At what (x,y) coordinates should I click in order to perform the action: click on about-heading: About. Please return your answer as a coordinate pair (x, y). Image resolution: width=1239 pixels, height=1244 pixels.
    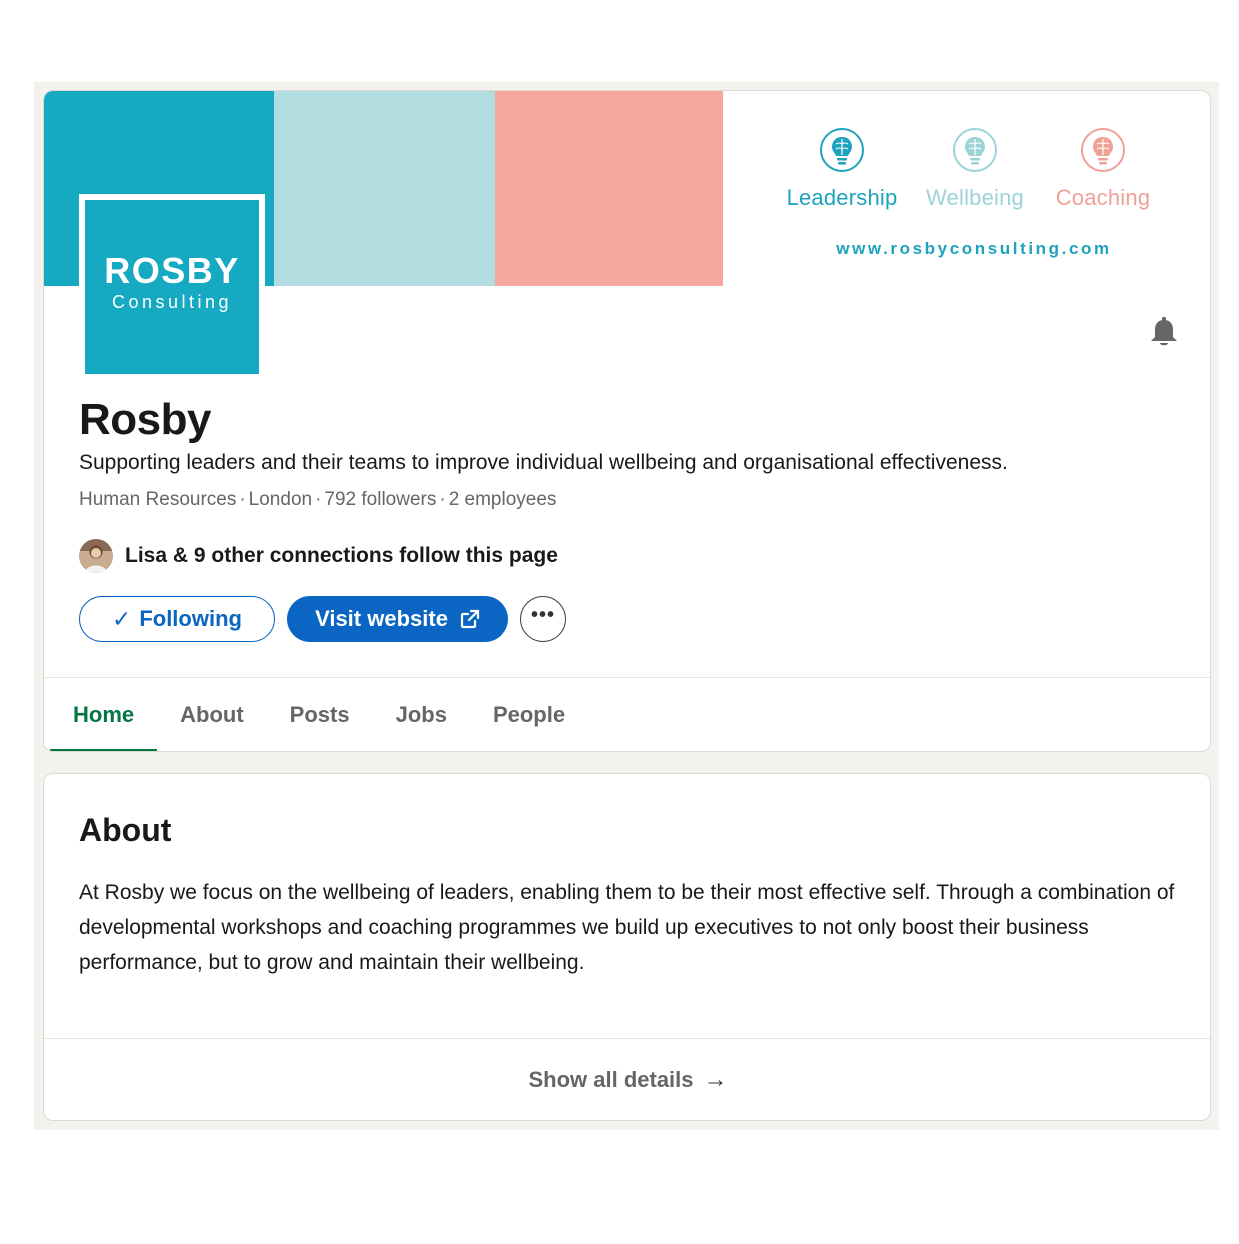
    Looking at the image, I should click on (125, 830).